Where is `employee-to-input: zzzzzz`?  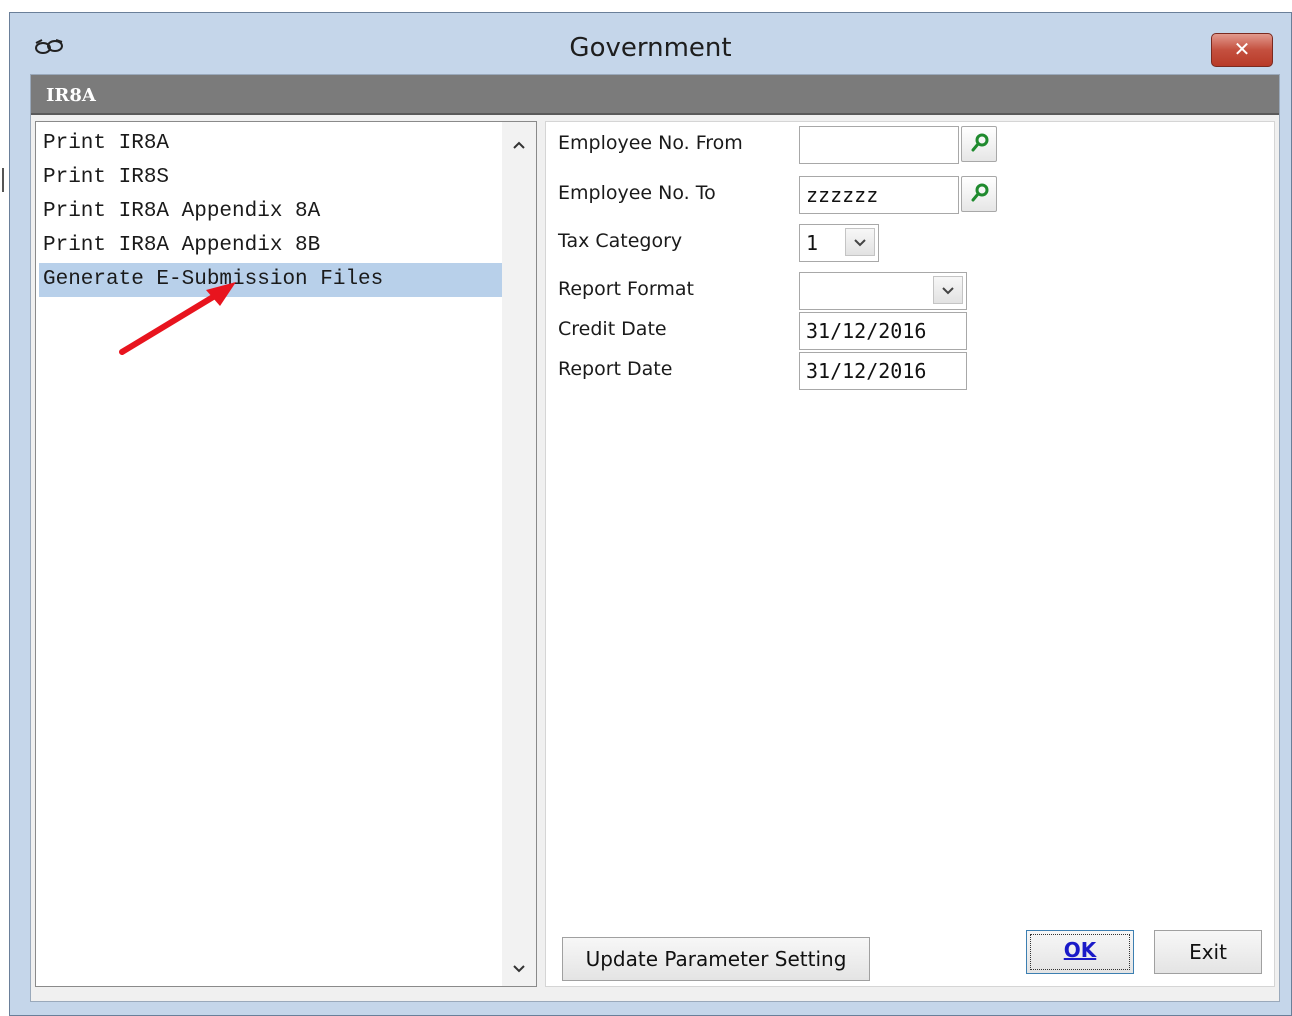 employee-to-input: zzzzzz is located at coordinates (879, 195).